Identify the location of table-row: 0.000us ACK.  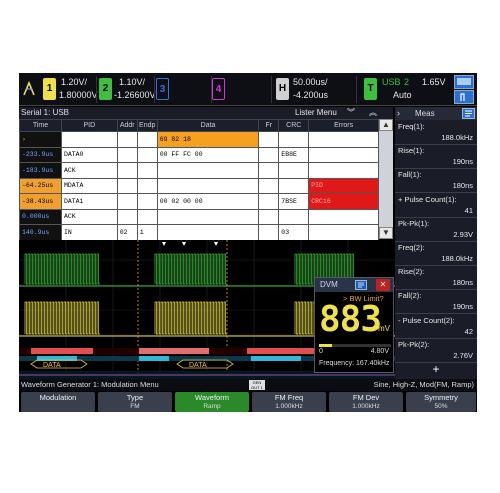
(199, 216).